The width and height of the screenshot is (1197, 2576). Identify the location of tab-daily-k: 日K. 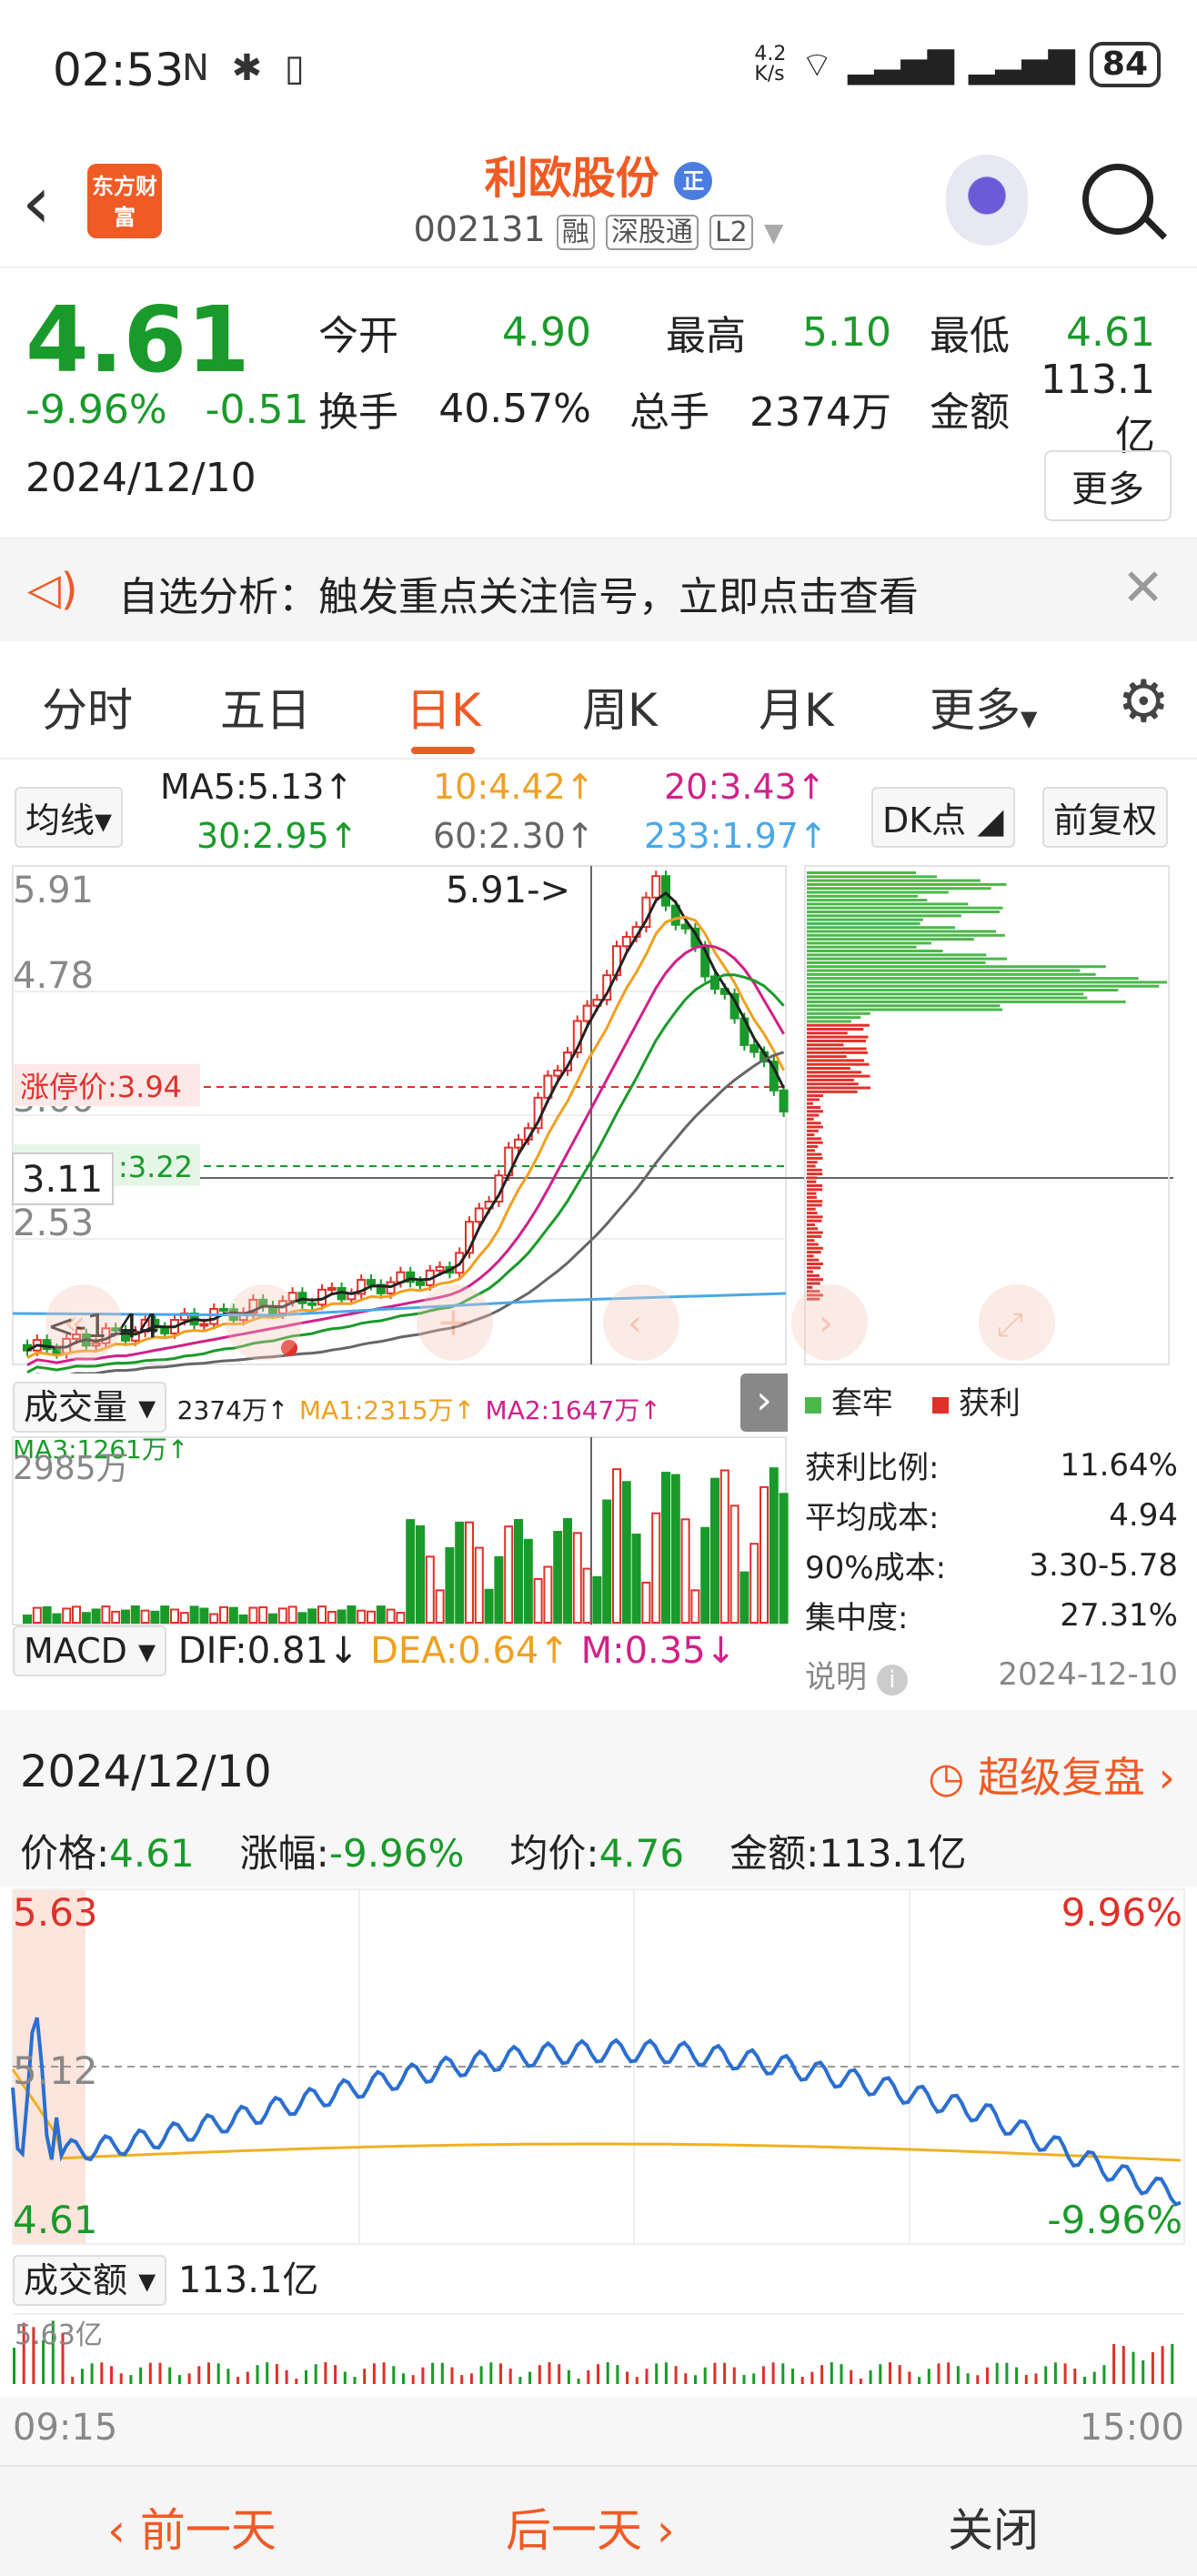
(443, 707).